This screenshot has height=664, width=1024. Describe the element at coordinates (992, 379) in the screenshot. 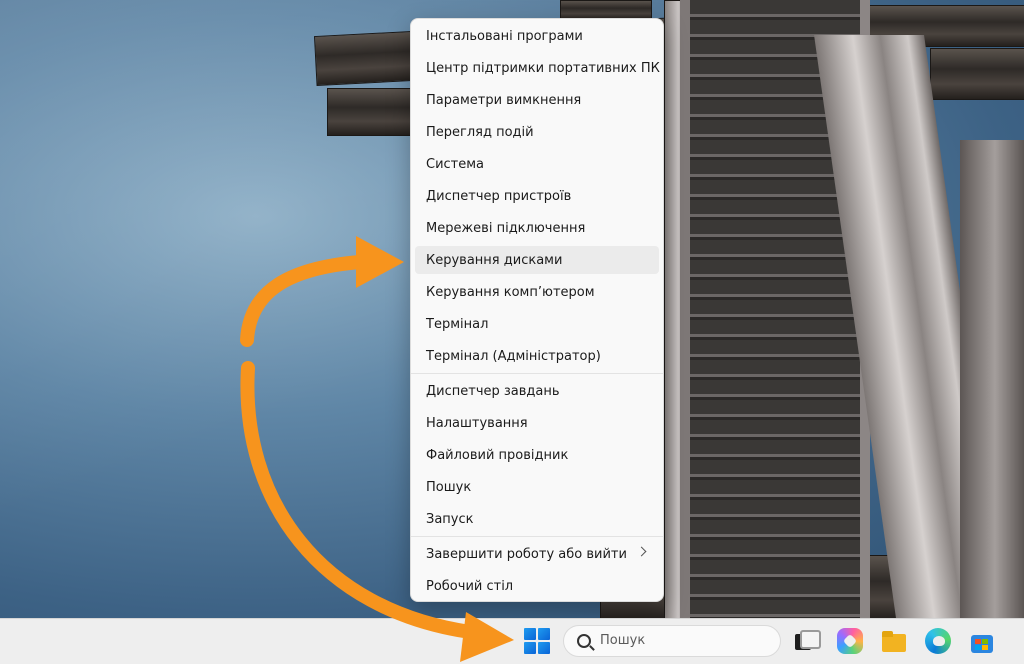

I see `wallpaper-rail` at that location.